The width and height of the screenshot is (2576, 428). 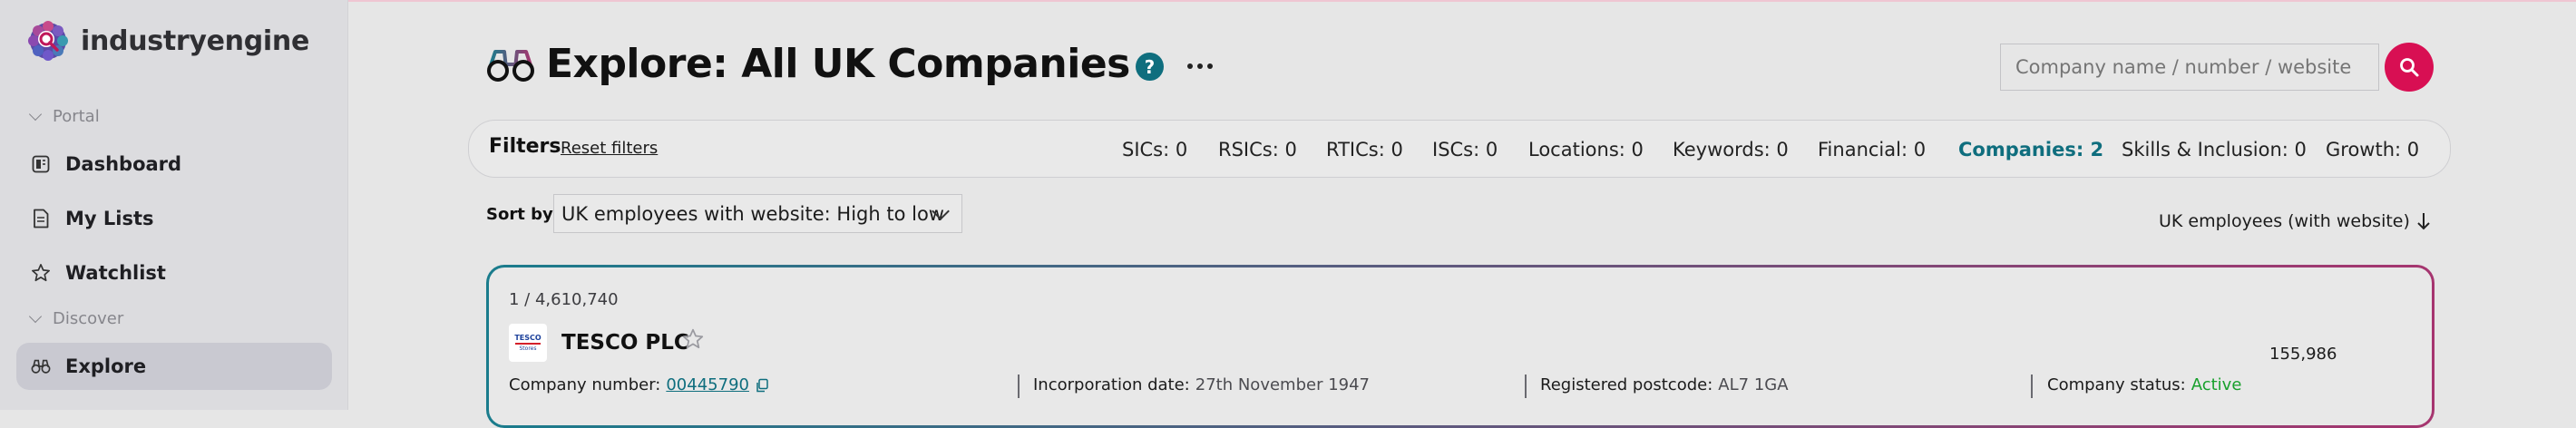 What do you see at coordinates (585, 384) in the screenshot?
I see `company-number-label: Company number:` at bounding box center [585, 384].